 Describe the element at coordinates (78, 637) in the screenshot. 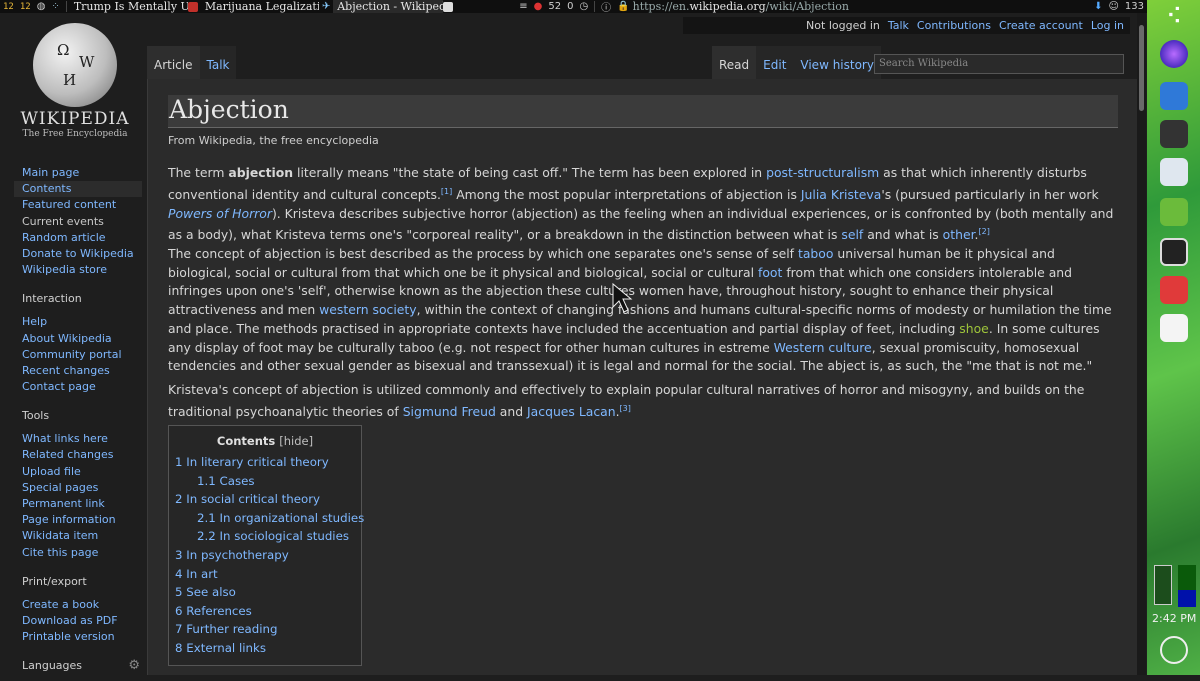

I see `sidebar-item-printable: Printable version` at that location.